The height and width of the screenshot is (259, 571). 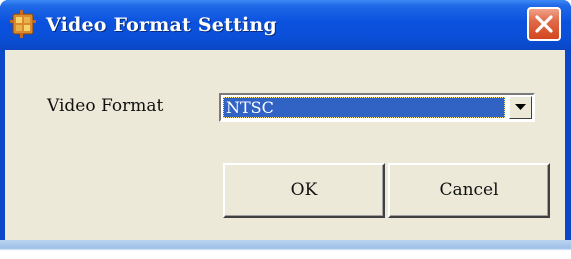 What do you see at coordinates (469, 190) in the screenshot?
I see `cancel-button: Cancel` at bounding box center [469, 190].